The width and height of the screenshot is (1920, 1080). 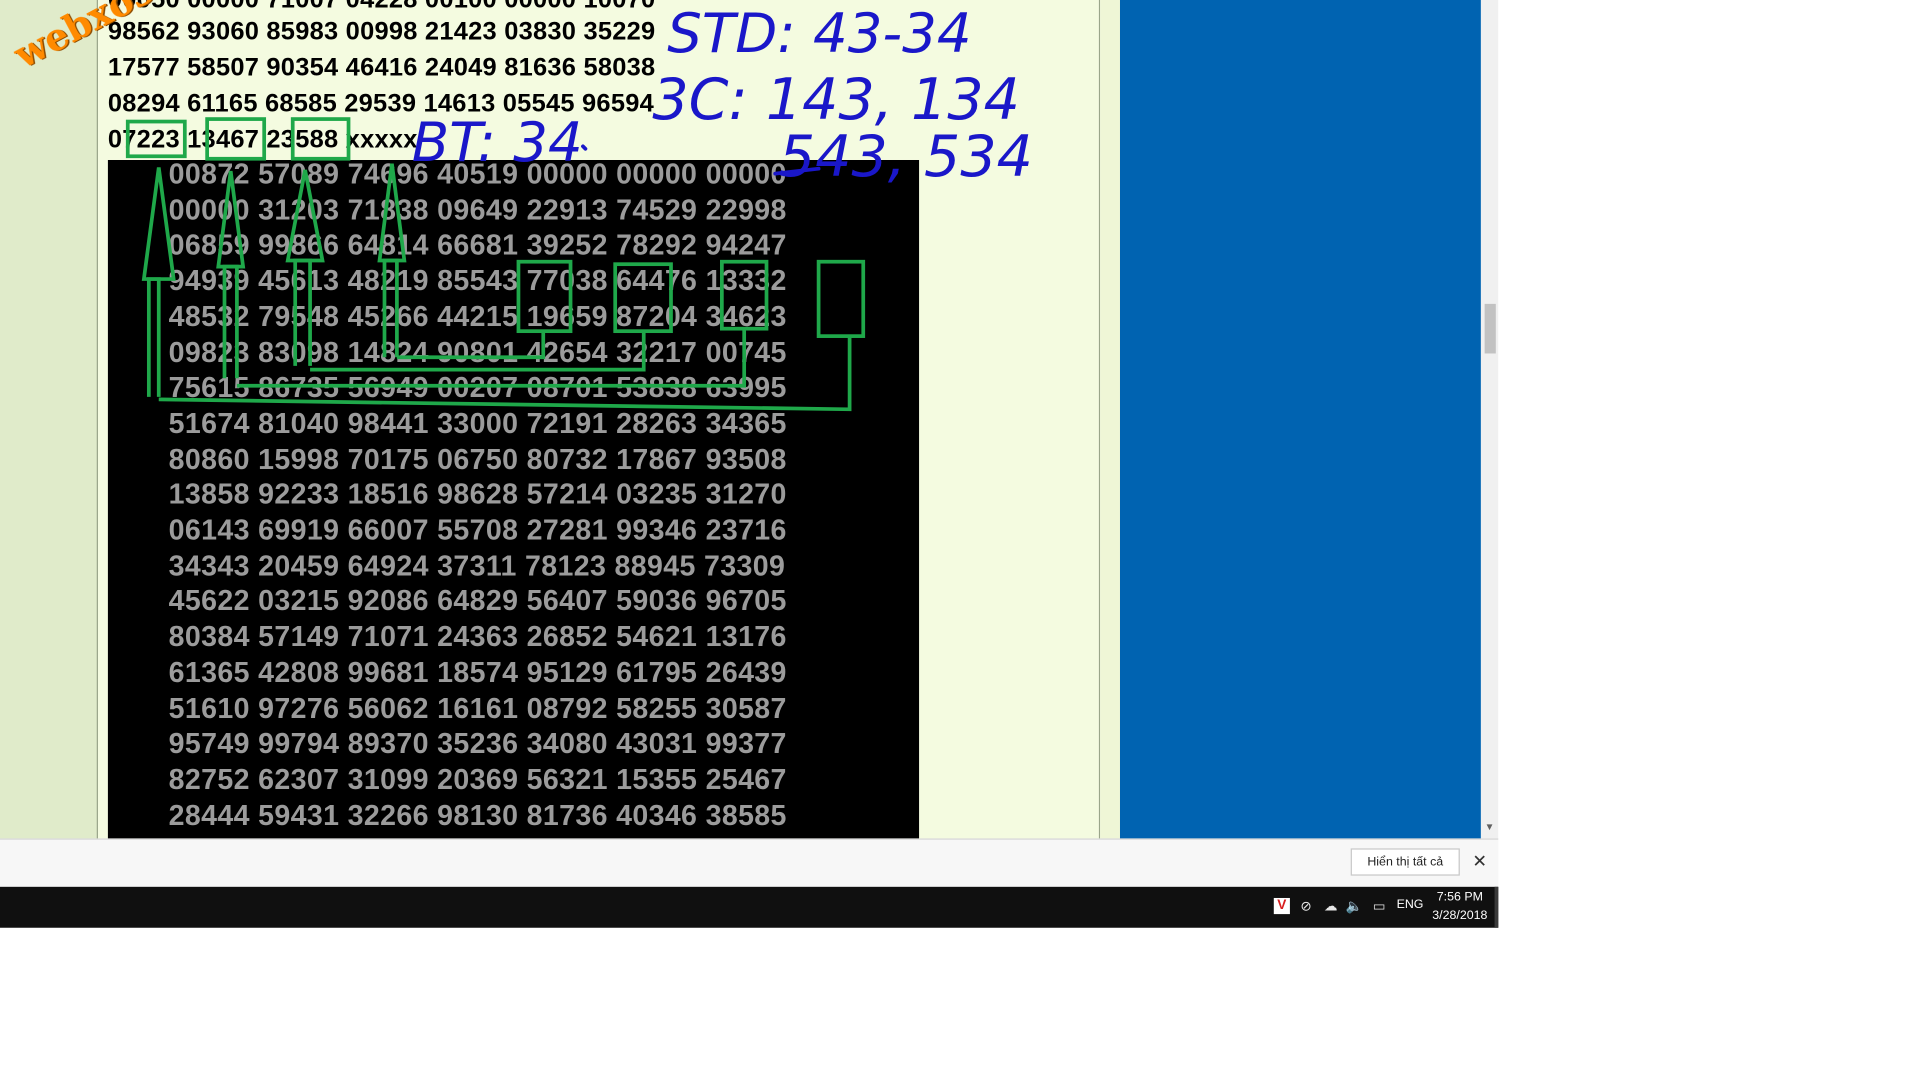 I want to click on annotation-bt: BT: 34, so click(x=497, y=142).